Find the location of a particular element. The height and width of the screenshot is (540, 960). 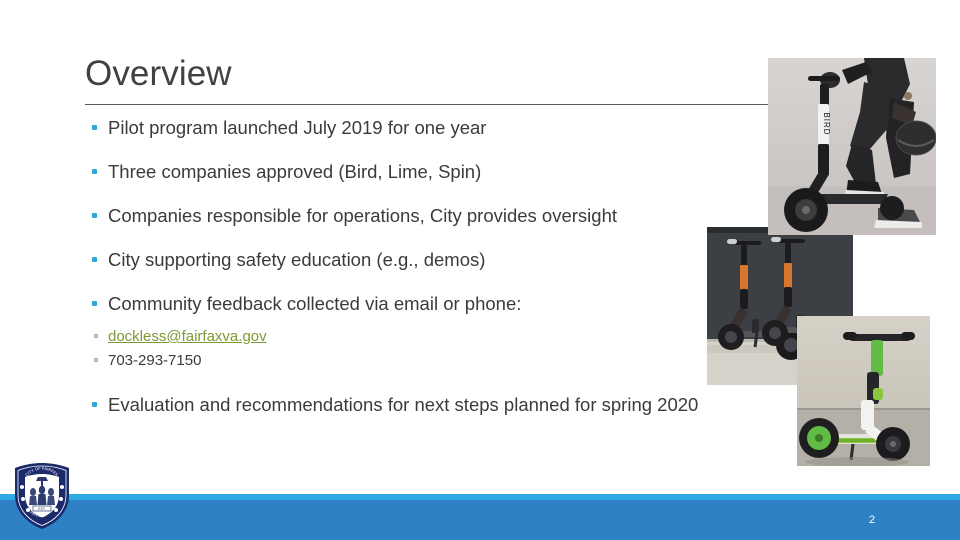

city-seal-image: EST. CITY OF FAIRFAX VIRGINIA is located at coordinates (42, 496).